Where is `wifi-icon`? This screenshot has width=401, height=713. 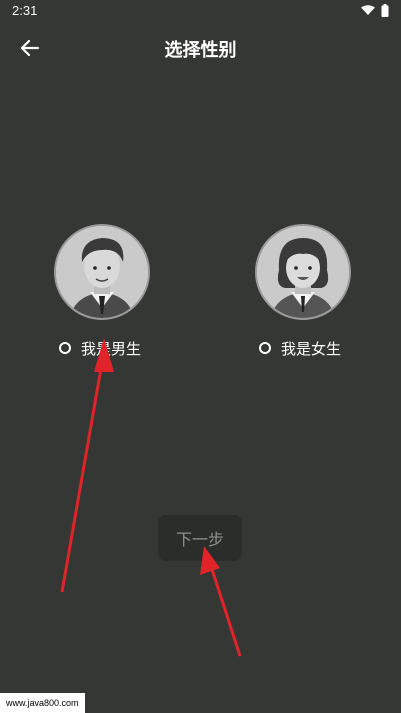 wifi-icon is located at coordinates (368, 10).